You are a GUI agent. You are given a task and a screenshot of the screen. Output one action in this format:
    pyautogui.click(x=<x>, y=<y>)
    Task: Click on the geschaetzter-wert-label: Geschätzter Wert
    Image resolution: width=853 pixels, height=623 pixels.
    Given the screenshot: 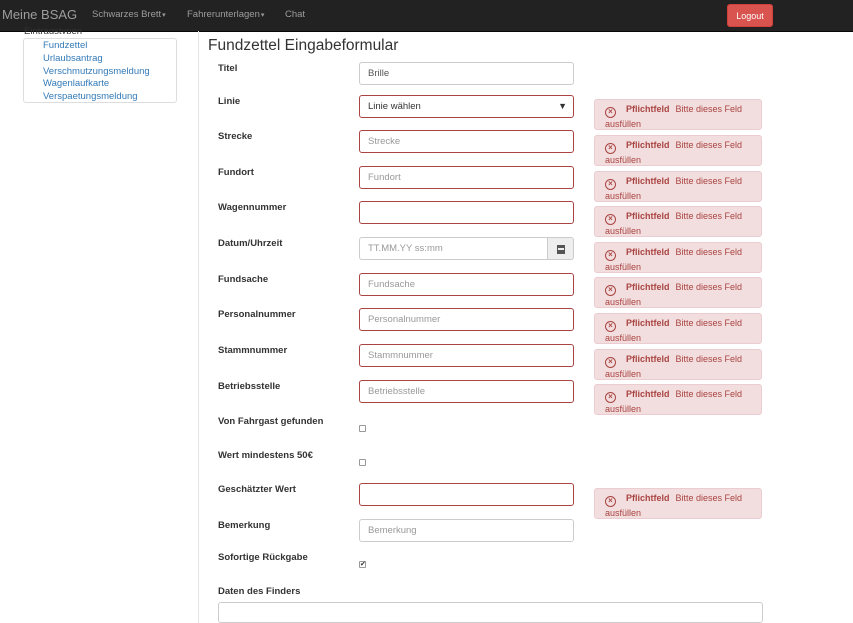 What is the action you would take?
    pyautogui.click(x=257, y=489)
    